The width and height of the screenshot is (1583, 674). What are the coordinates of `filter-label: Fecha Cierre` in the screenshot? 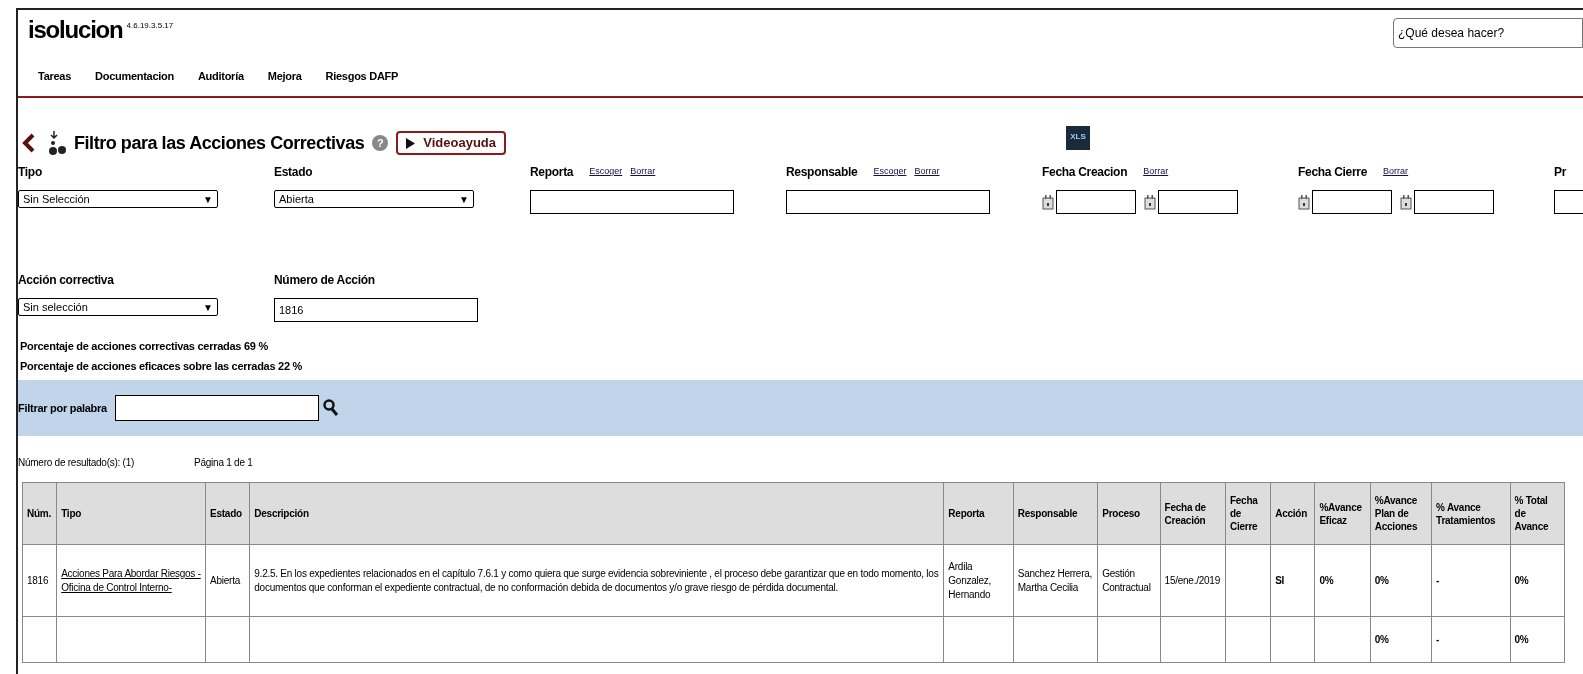 It's located at (1333, 172).